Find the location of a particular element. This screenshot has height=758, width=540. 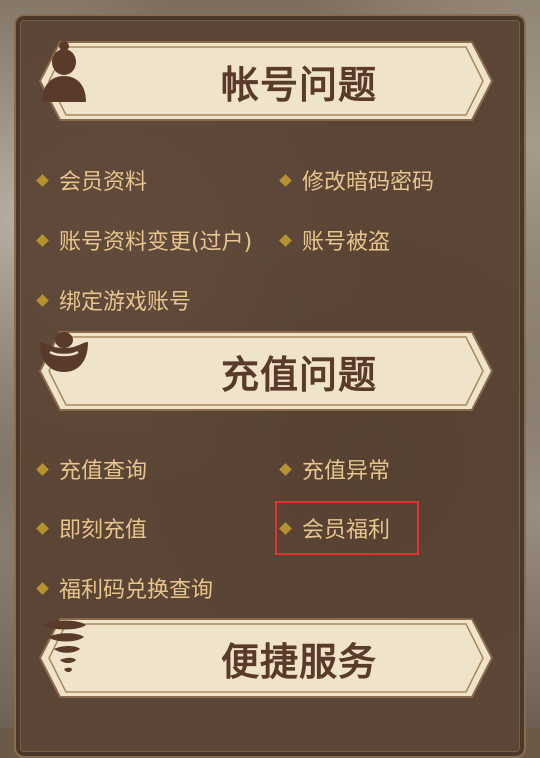

link-welfare-code-query: 福利码兑换查询 is located at coordinates (124, 588).